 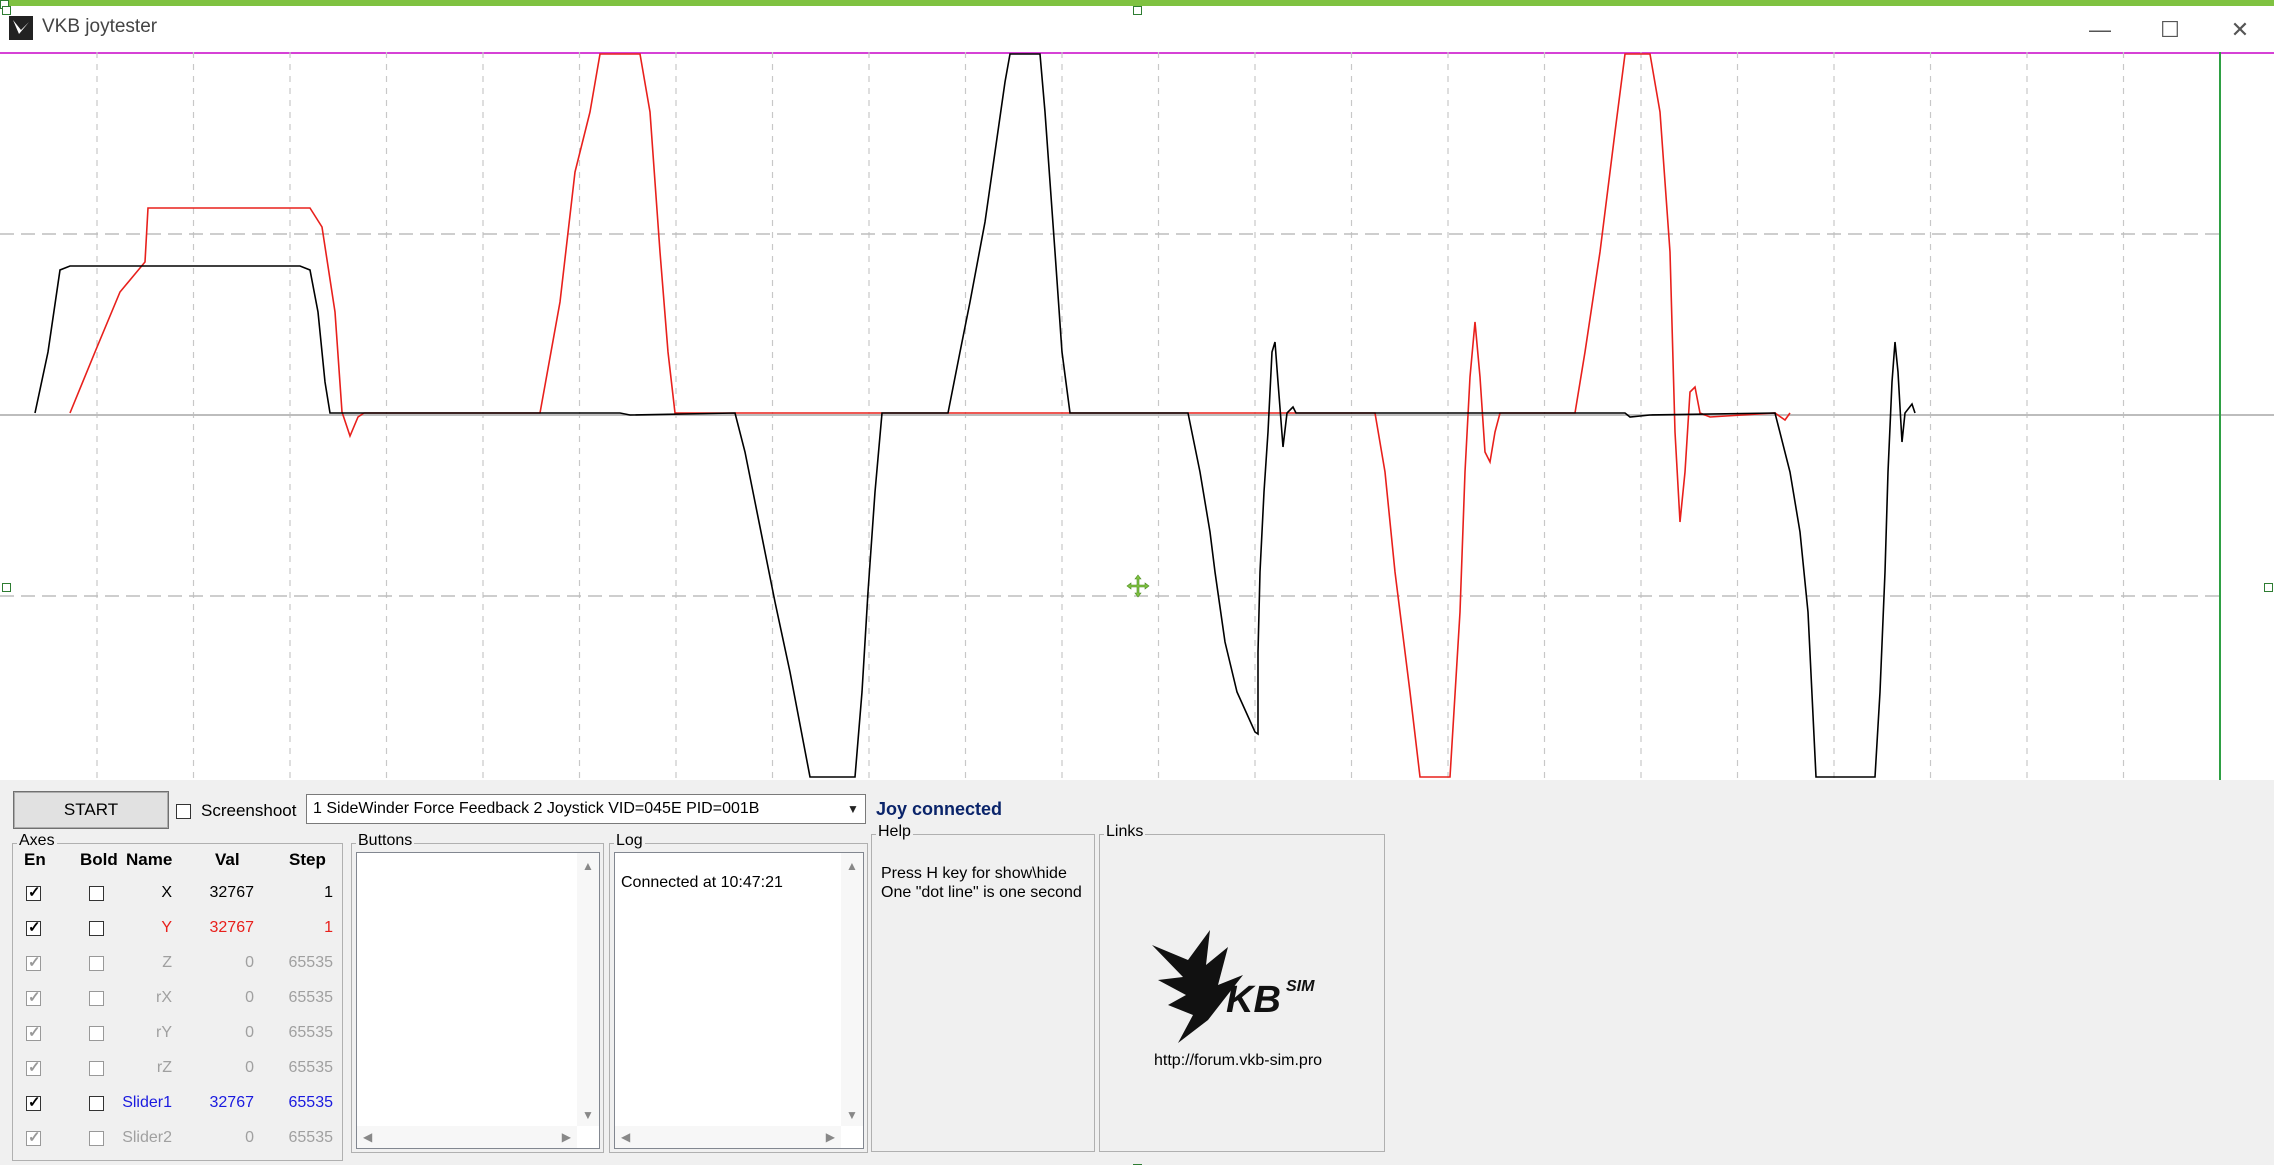 I want to click on axis-name: rX, so click(x=164, y=997).